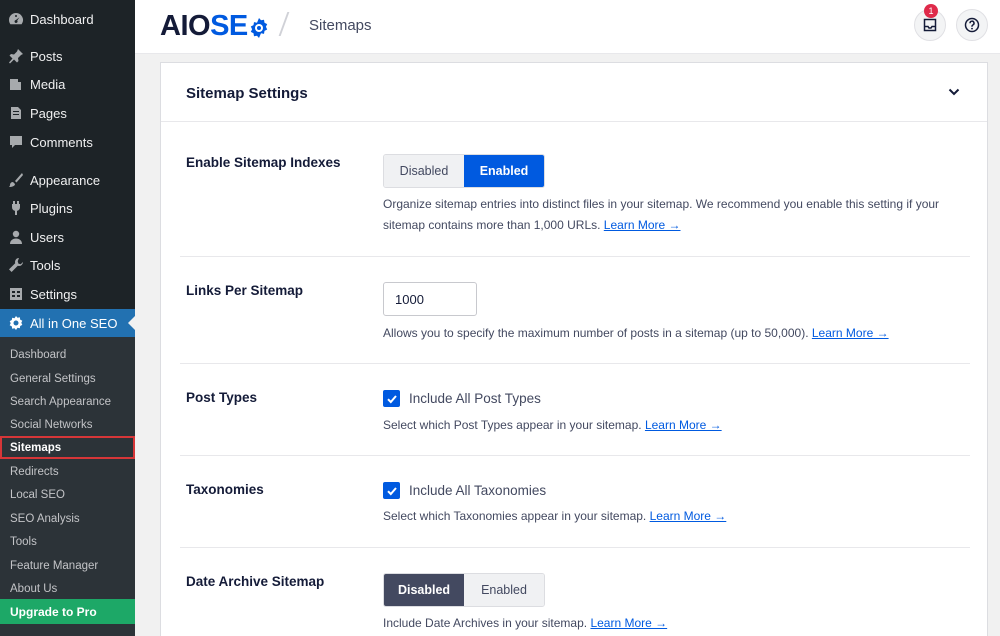 This screenshot has height=636, width=1000. Describe the element at coordinates (48, 84) in the screenshot. I see `menu-label: Media` at that location.